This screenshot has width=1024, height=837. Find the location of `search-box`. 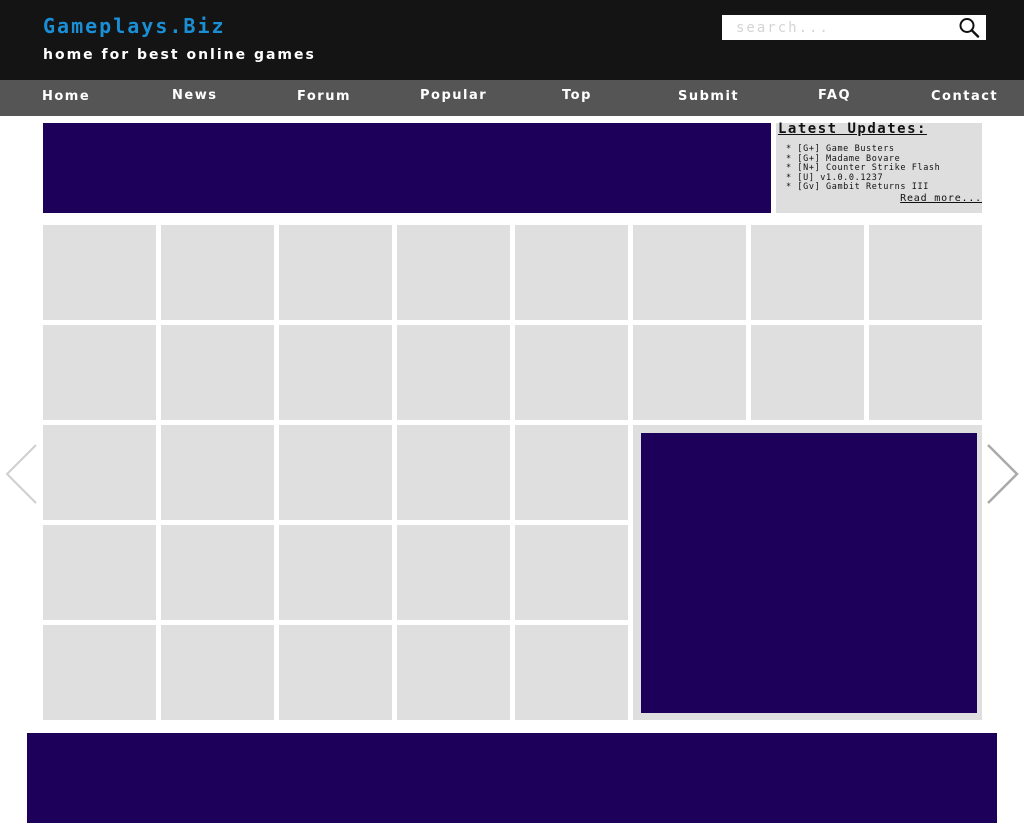

search-box is located at coordinates (854, 27).